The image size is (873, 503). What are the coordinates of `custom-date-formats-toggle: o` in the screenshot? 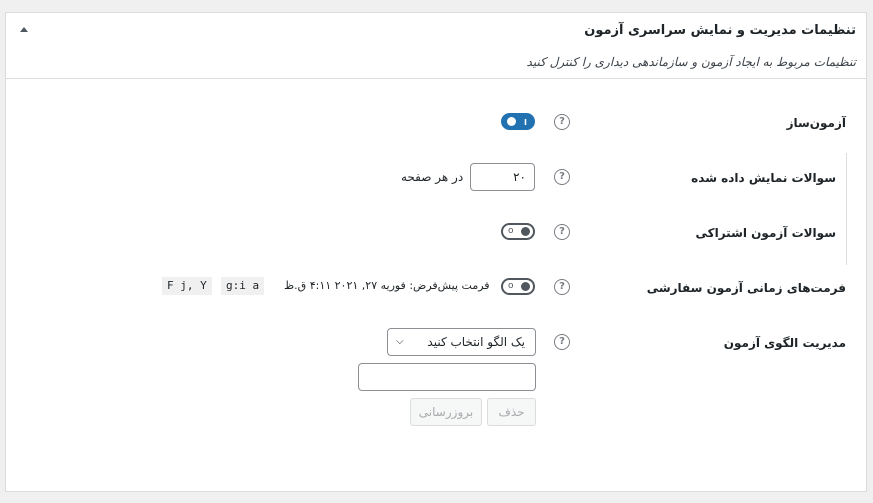 It's located at (518, 286).